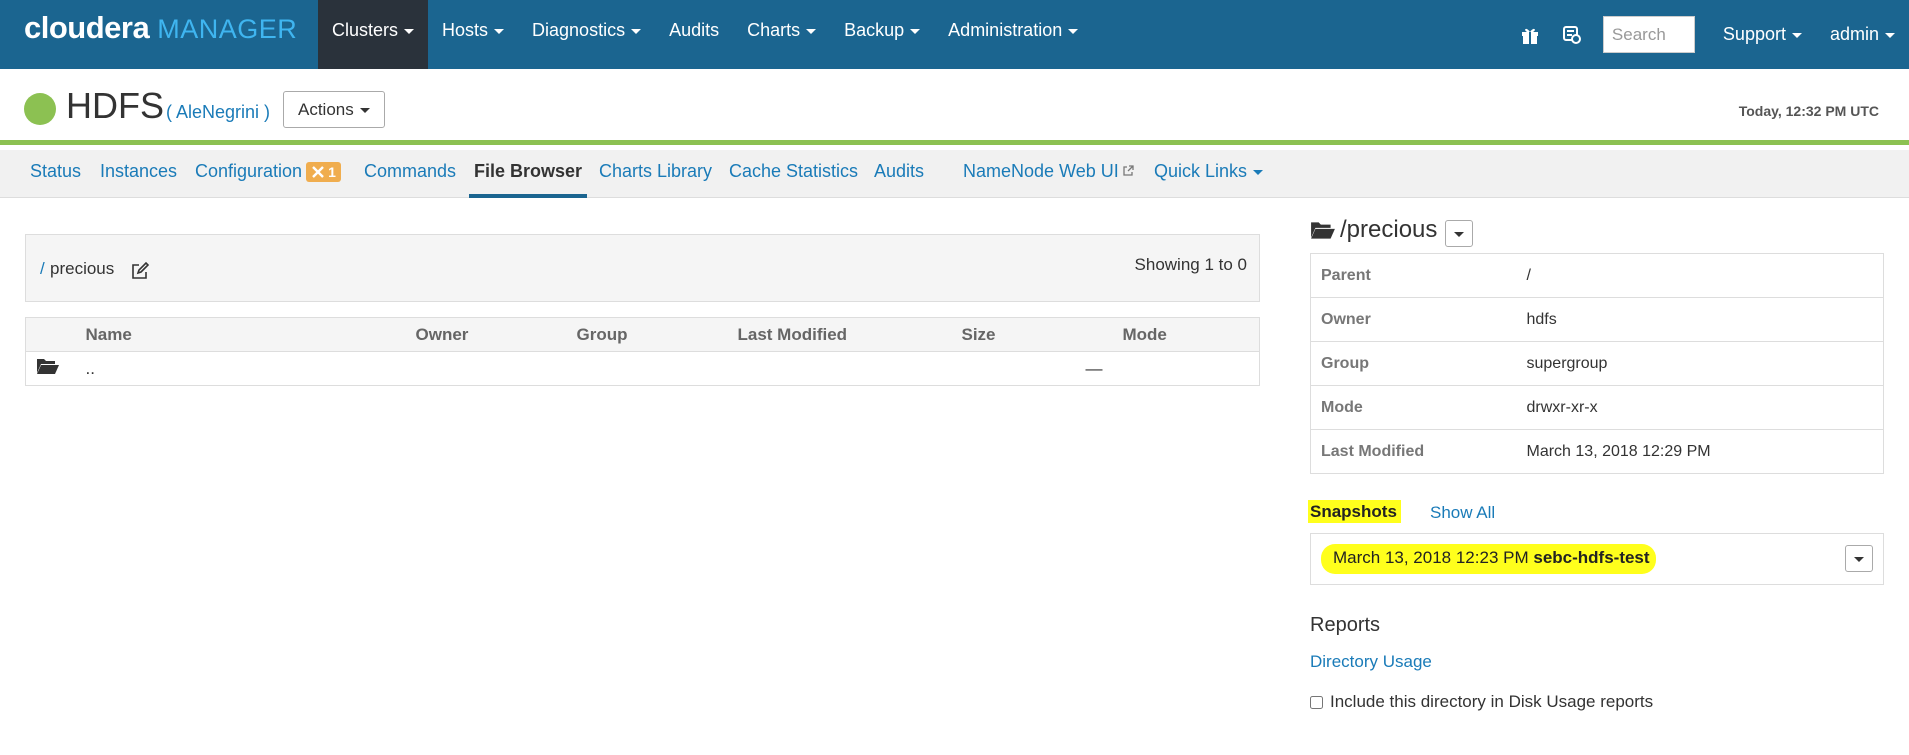 Image resolution: width=1909 pixels, height=755 pixels. Describe the element at coordinates (1418, 407) in the screenshot. I see `prop-key: Mode` at that location.